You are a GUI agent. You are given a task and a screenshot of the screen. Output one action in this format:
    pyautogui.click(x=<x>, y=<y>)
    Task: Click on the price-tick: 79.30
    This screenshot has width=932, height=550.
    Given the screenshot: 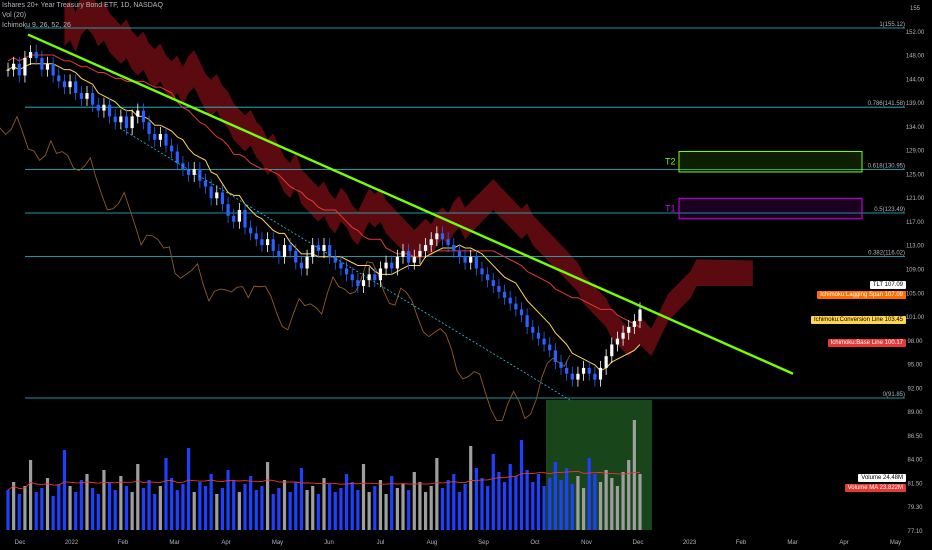 What is the action you would take?
    pyautogui.click(x=915, y=508)
    